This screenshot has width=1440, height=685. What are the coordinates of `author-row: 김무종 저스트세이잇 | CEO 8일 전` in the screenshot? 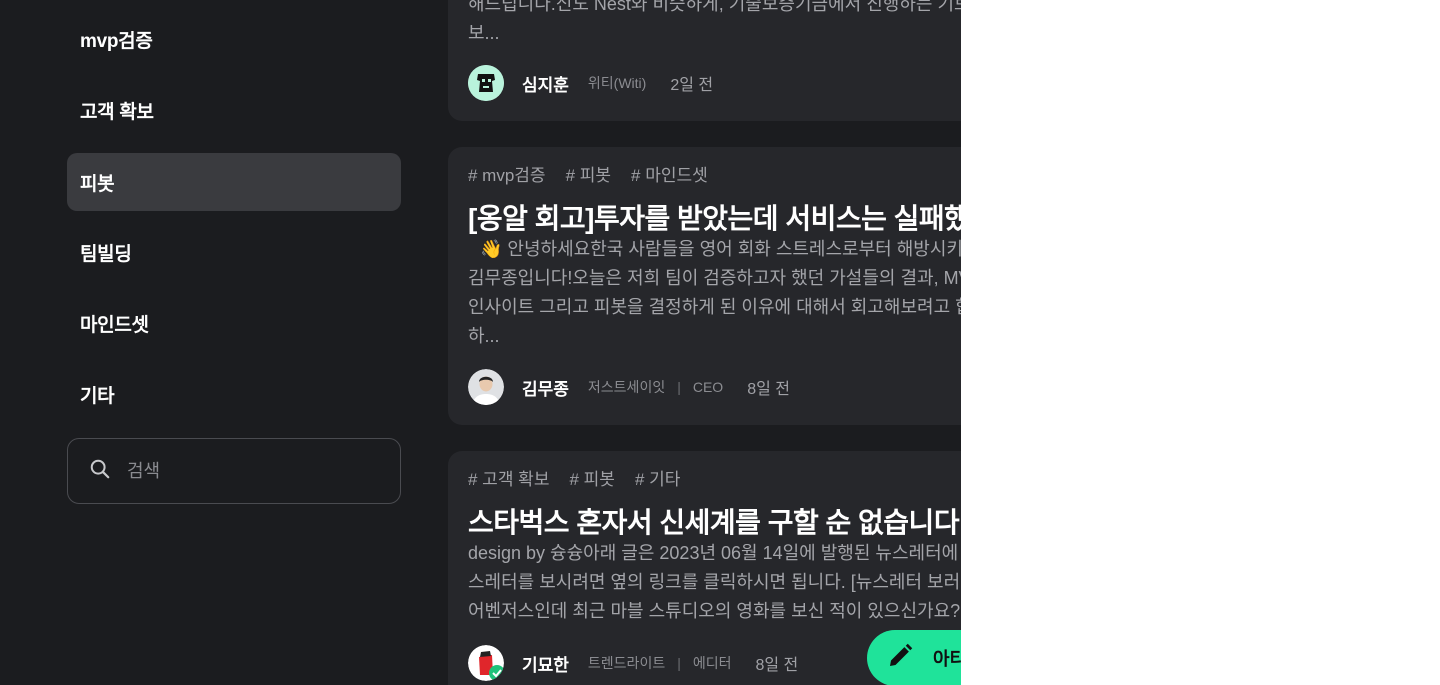 It's located at (629, 387).